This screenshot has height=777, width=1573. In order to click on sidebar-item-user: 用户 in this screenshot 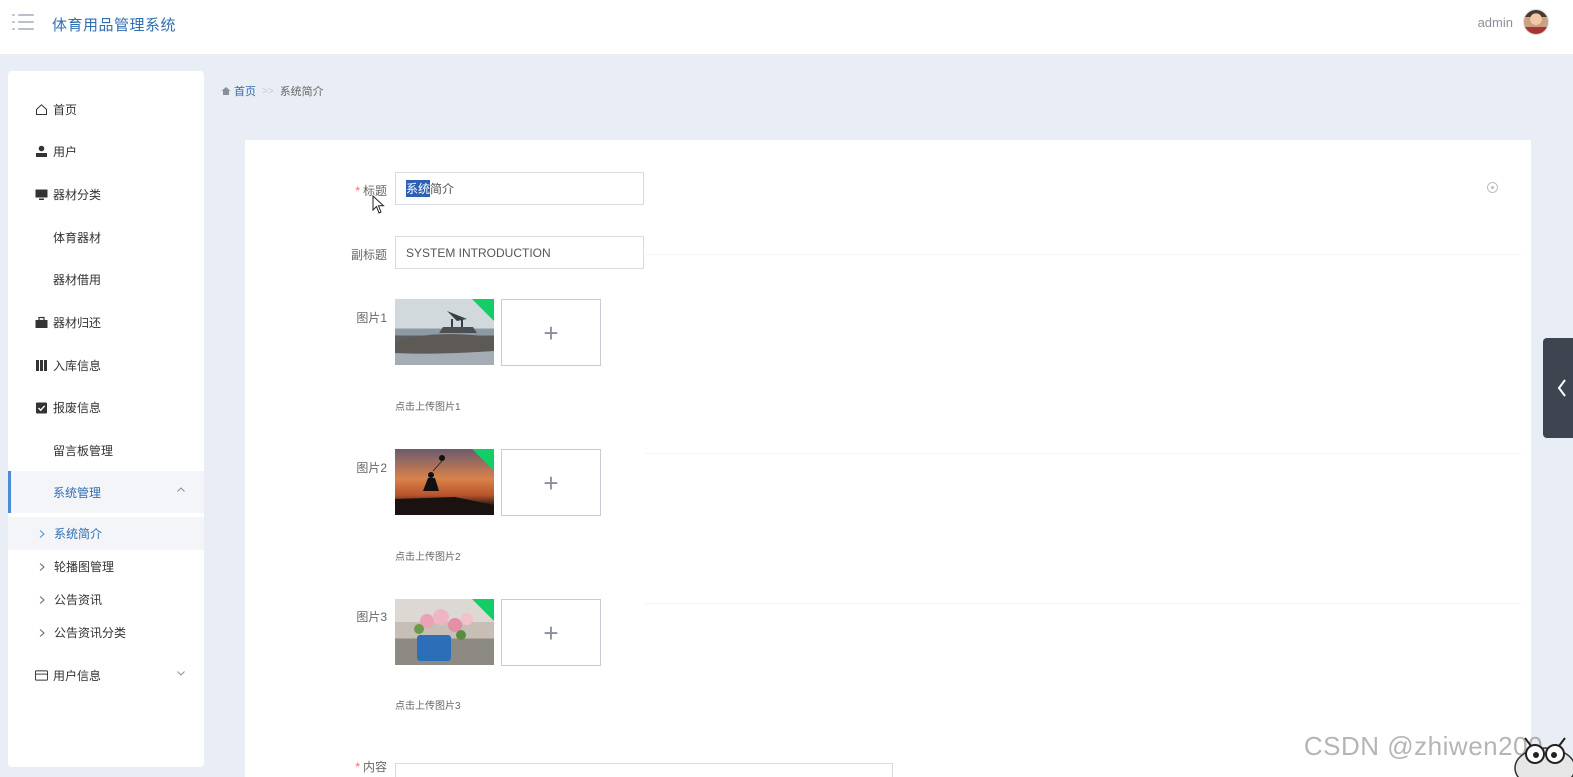, I will do `click(106, 151)`.